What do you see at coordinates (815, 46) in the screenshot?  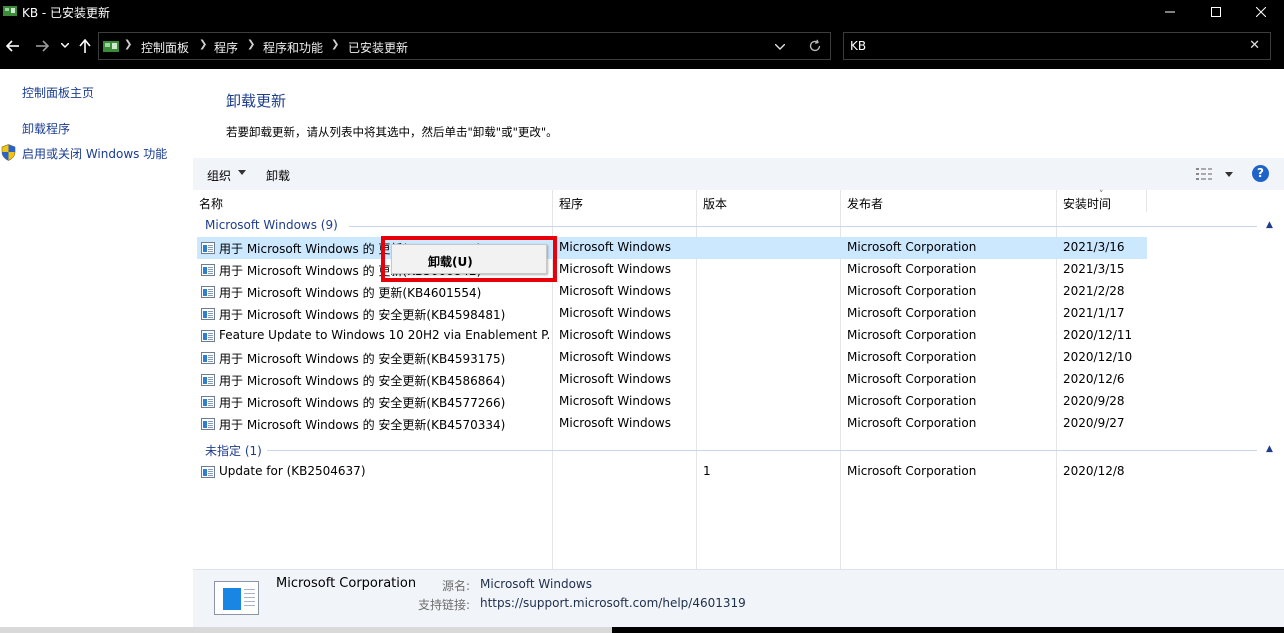 I see `refresh-icon` at bounding box center [815, 46].